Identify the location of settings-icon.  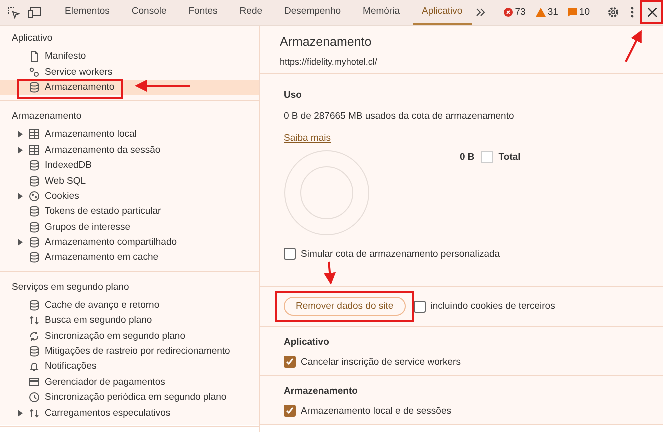
(613, 12).